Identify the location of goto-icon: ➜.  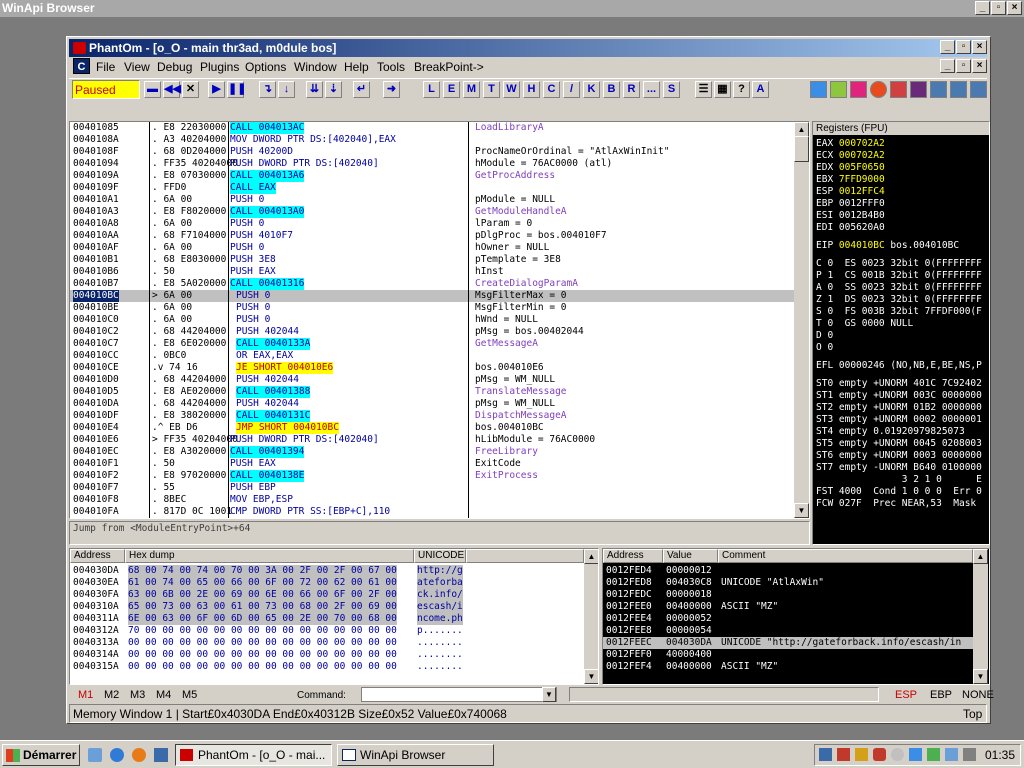
(391, 89).